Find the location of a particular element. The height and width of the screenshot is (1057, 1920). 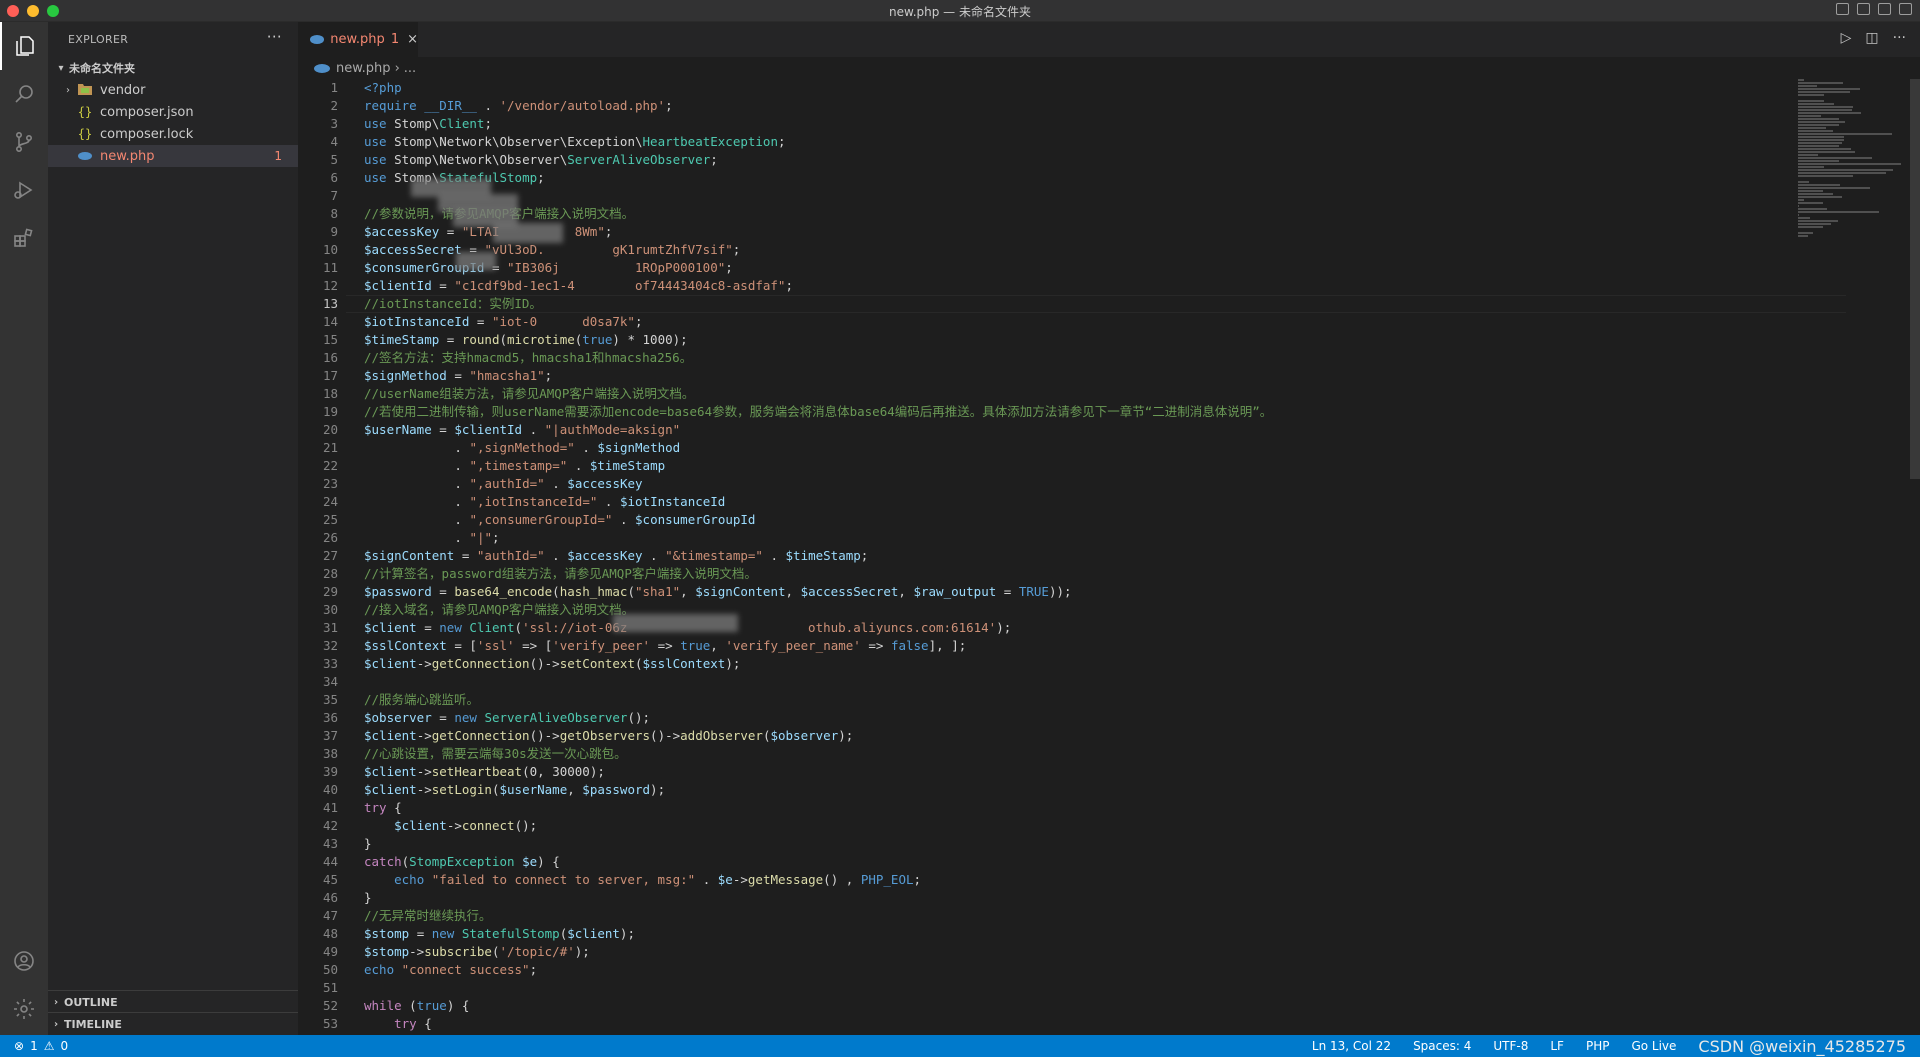

workspace-folder-header: ▾ 未命名文件夹 is located at coordinates (173, 68).